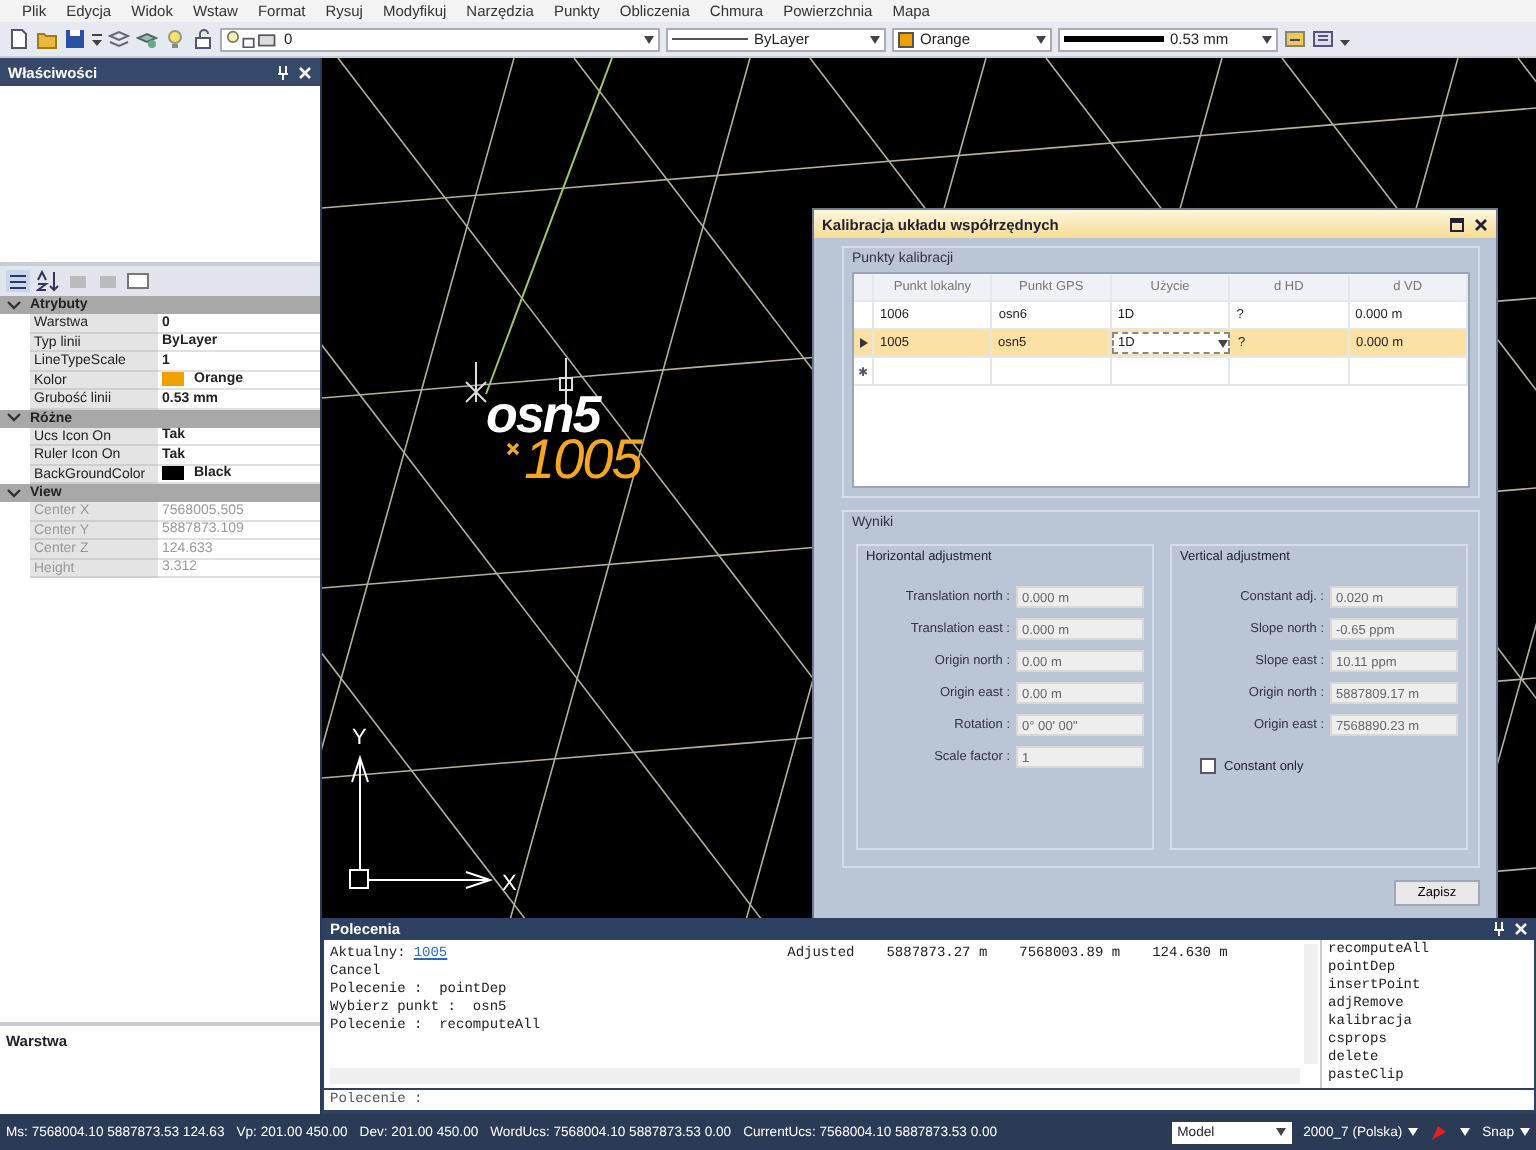 The image size is (1536, 1150). I want to click on ucs-axes-icon, so click(421, 821).